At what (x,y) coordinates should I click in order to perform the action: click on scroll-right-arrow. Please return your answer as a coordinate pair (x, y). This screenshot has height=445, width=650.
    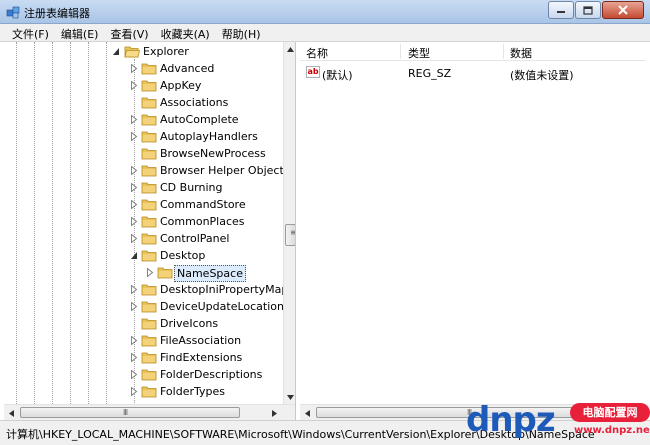
    Looking at the image, I should click on (274, 413).